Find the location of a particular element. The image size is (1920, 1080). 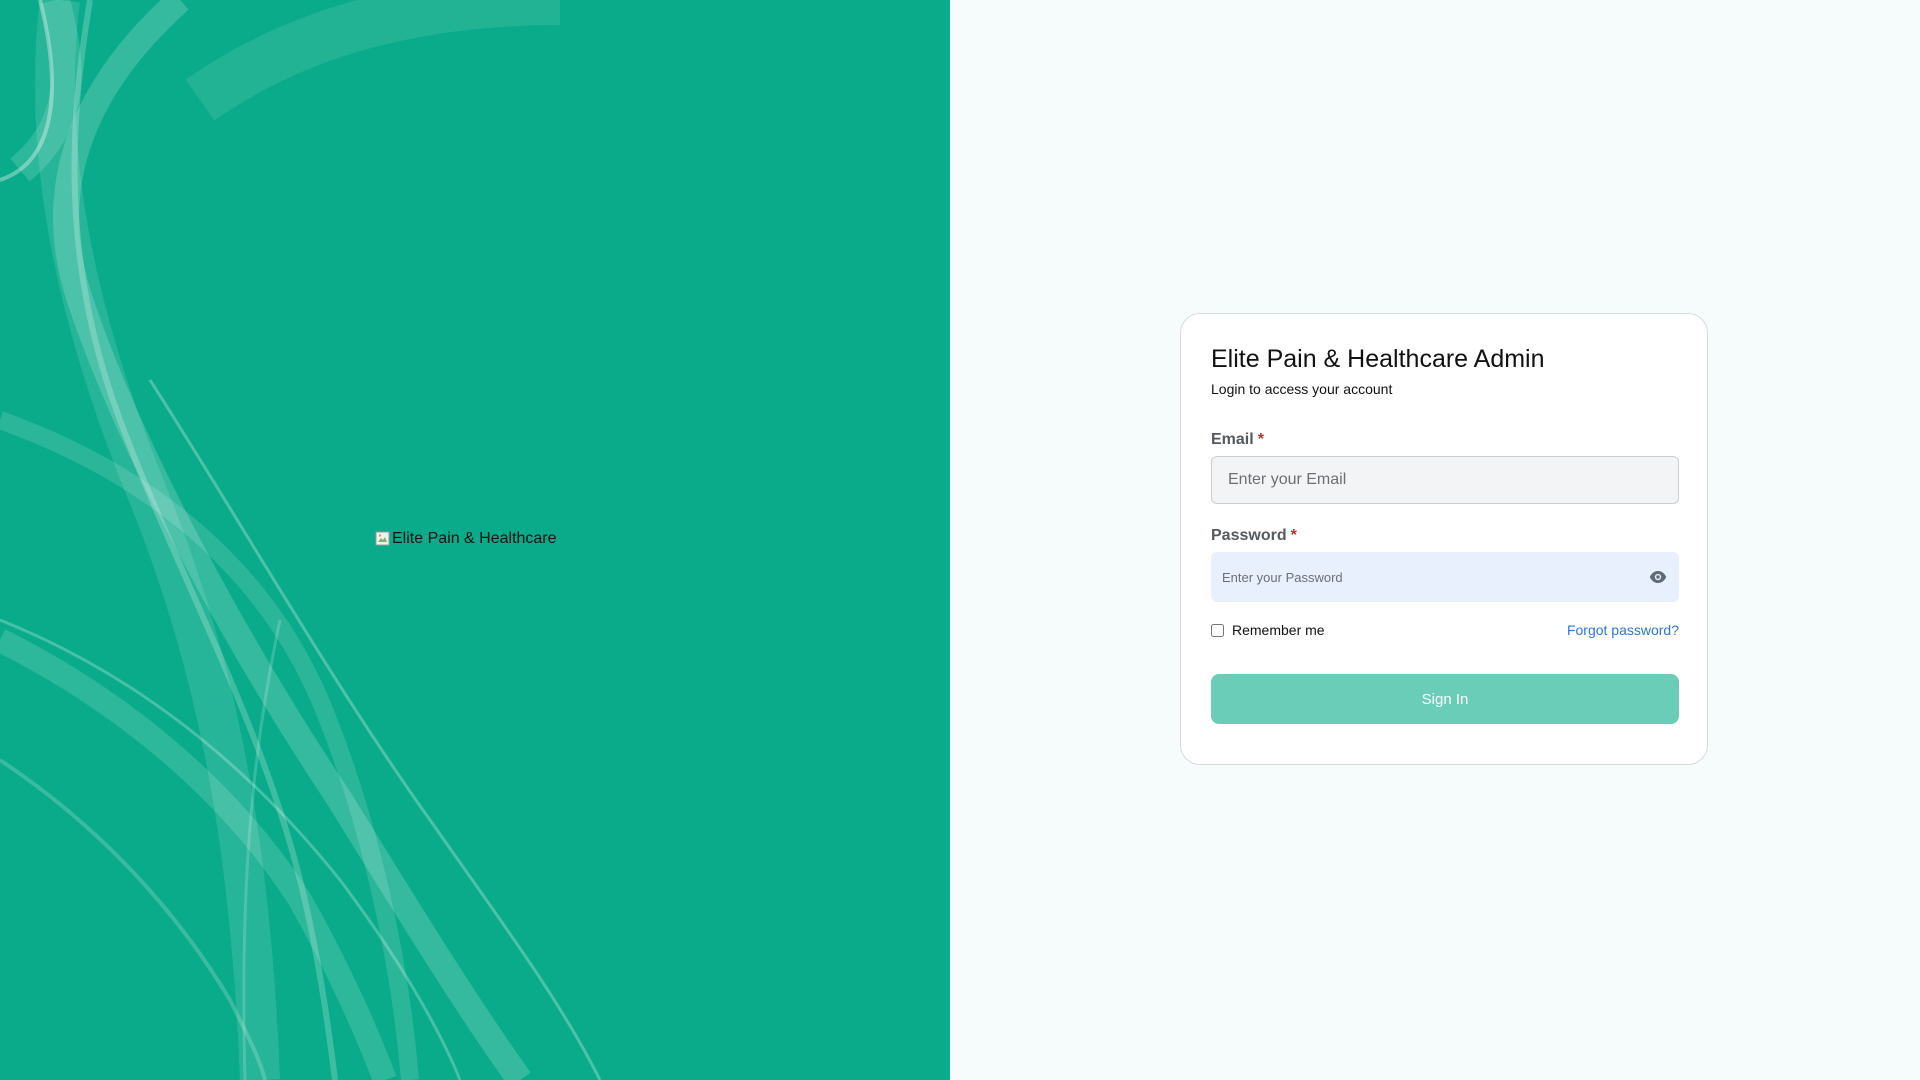

card-subtitle: Login to access your account is located at coordinates (1302, 389).